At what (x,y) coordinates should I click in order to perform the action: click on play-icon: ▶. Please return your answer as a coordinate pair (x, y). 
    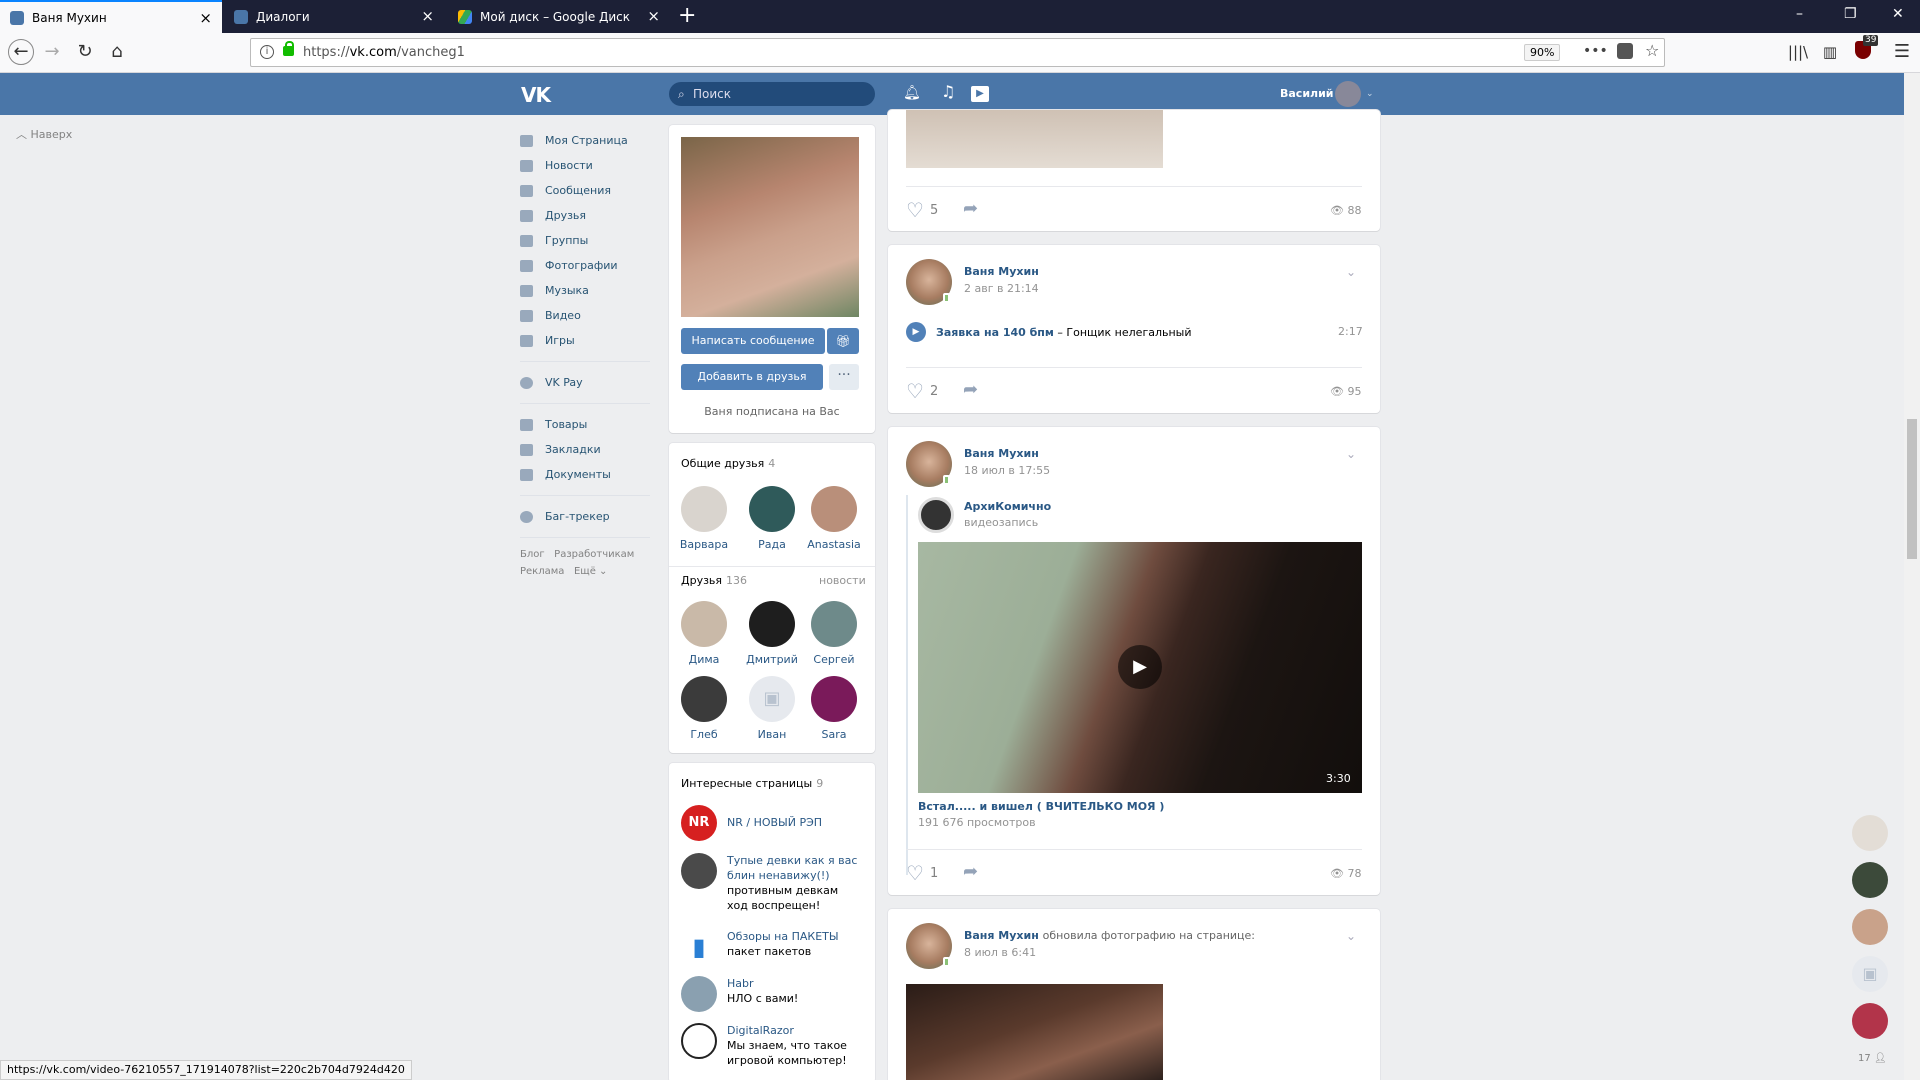
    Looking at the image, I should click on (1140, 667).